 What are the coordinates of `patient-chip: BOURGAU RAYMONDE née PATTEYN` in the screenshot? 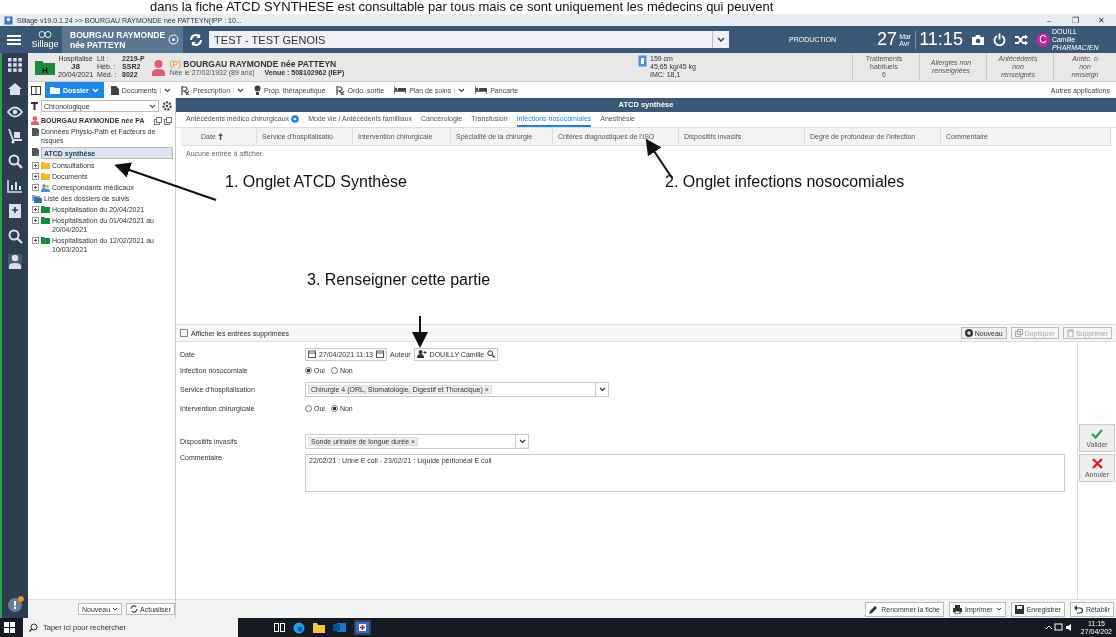 It's located at (123, 39).